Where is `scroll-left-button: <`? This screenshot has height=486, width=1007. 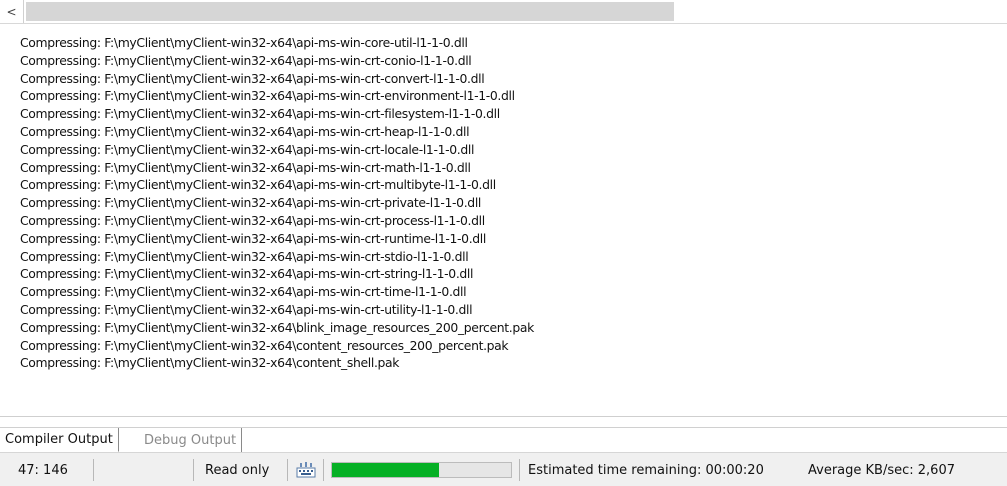
scroll-left-button: < is located at coordinates (12, 11).